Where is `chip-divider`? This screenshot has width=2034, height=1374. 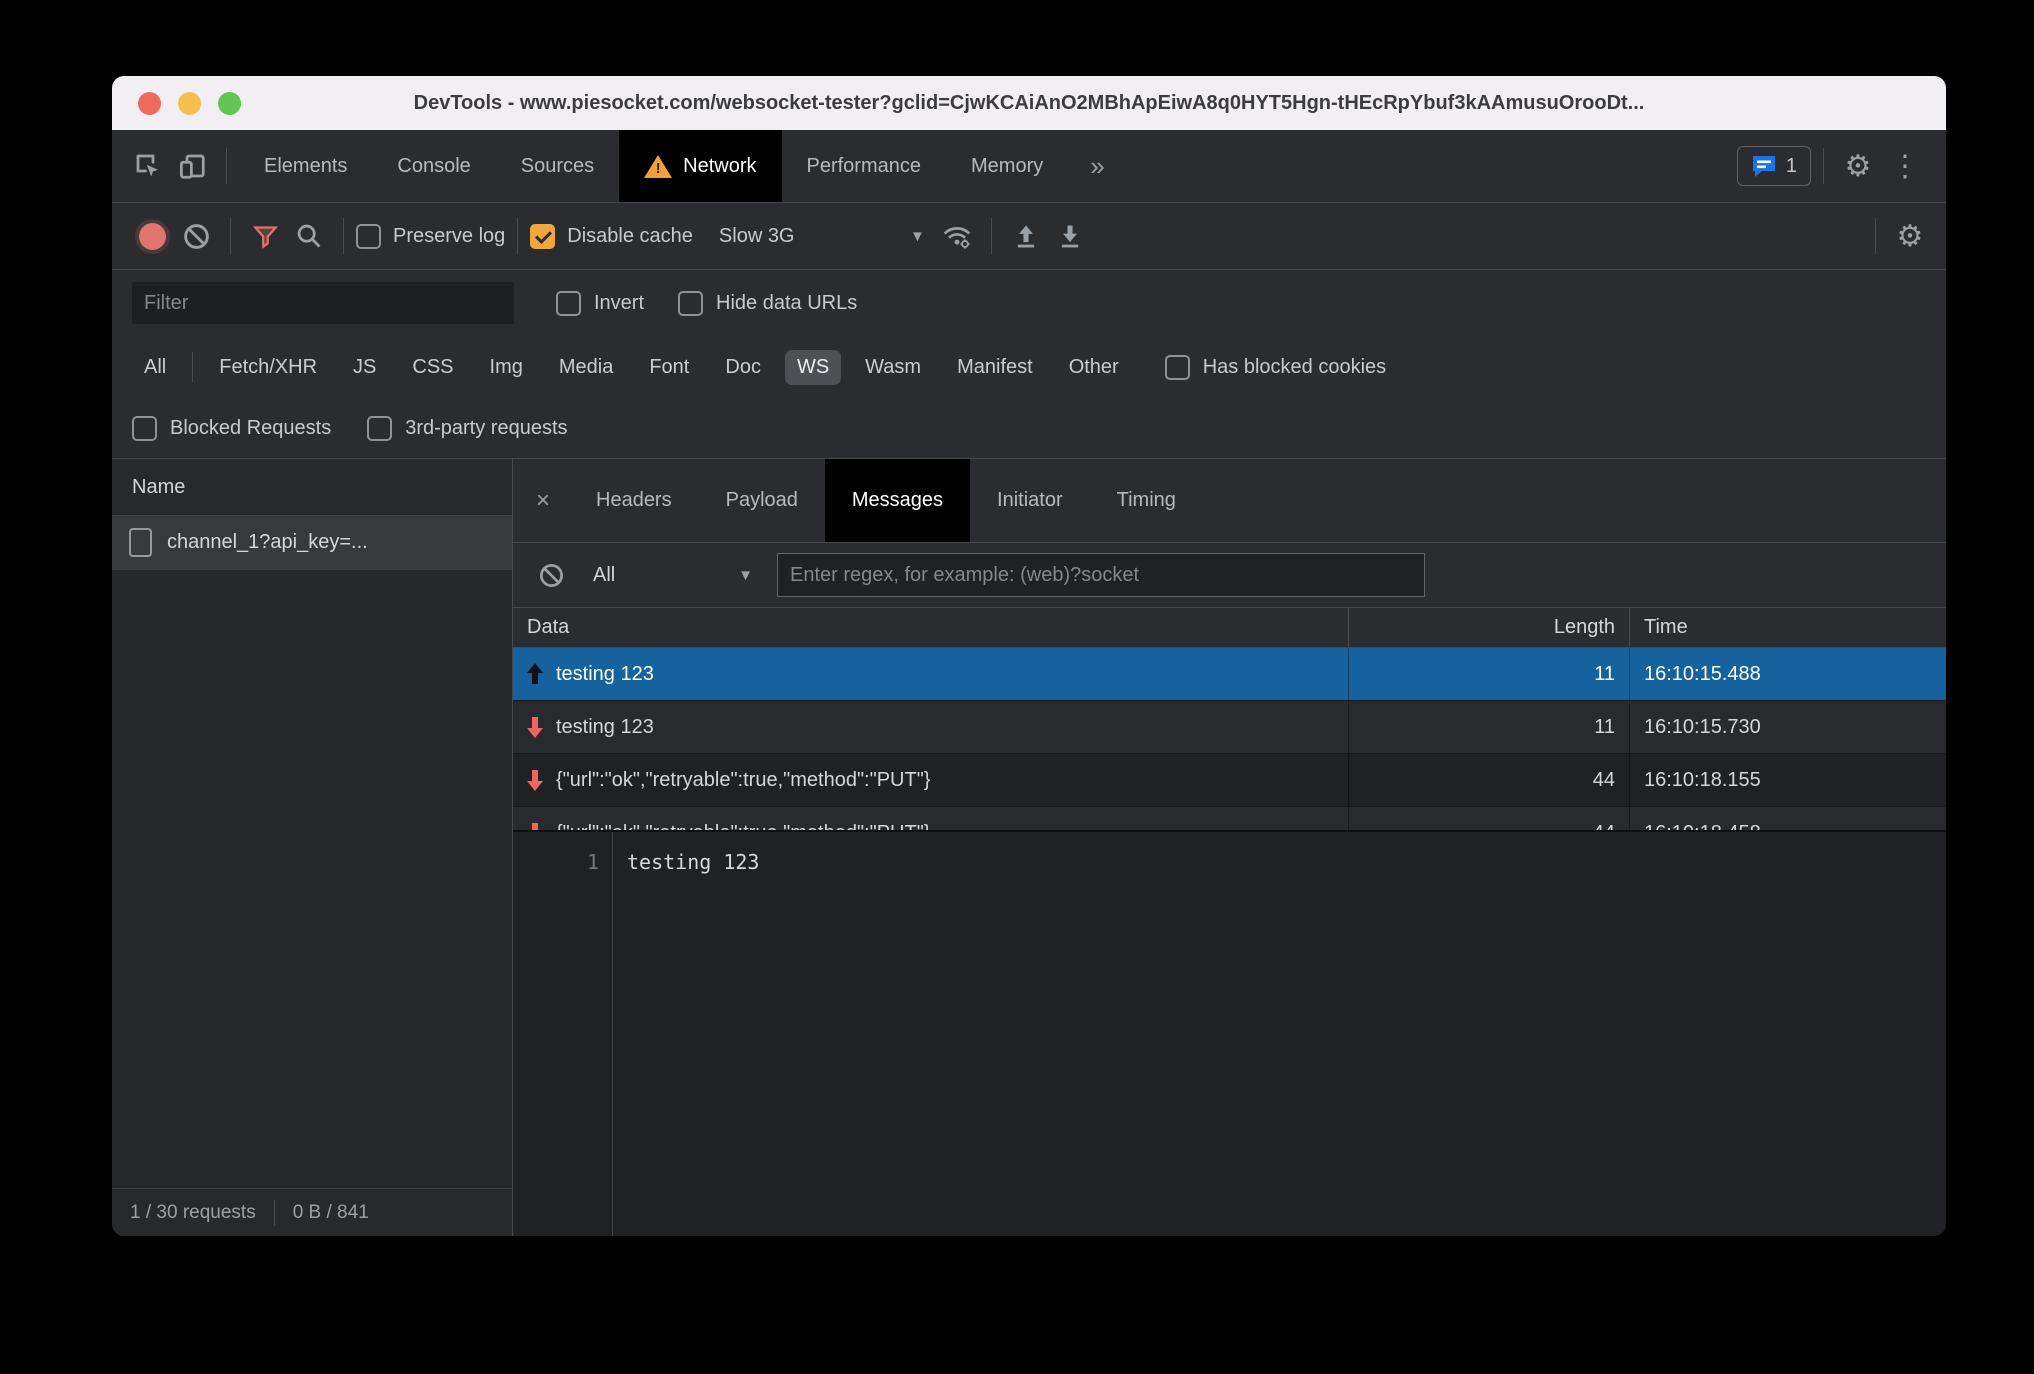
chip-divider is located at coordinates (193, 367).